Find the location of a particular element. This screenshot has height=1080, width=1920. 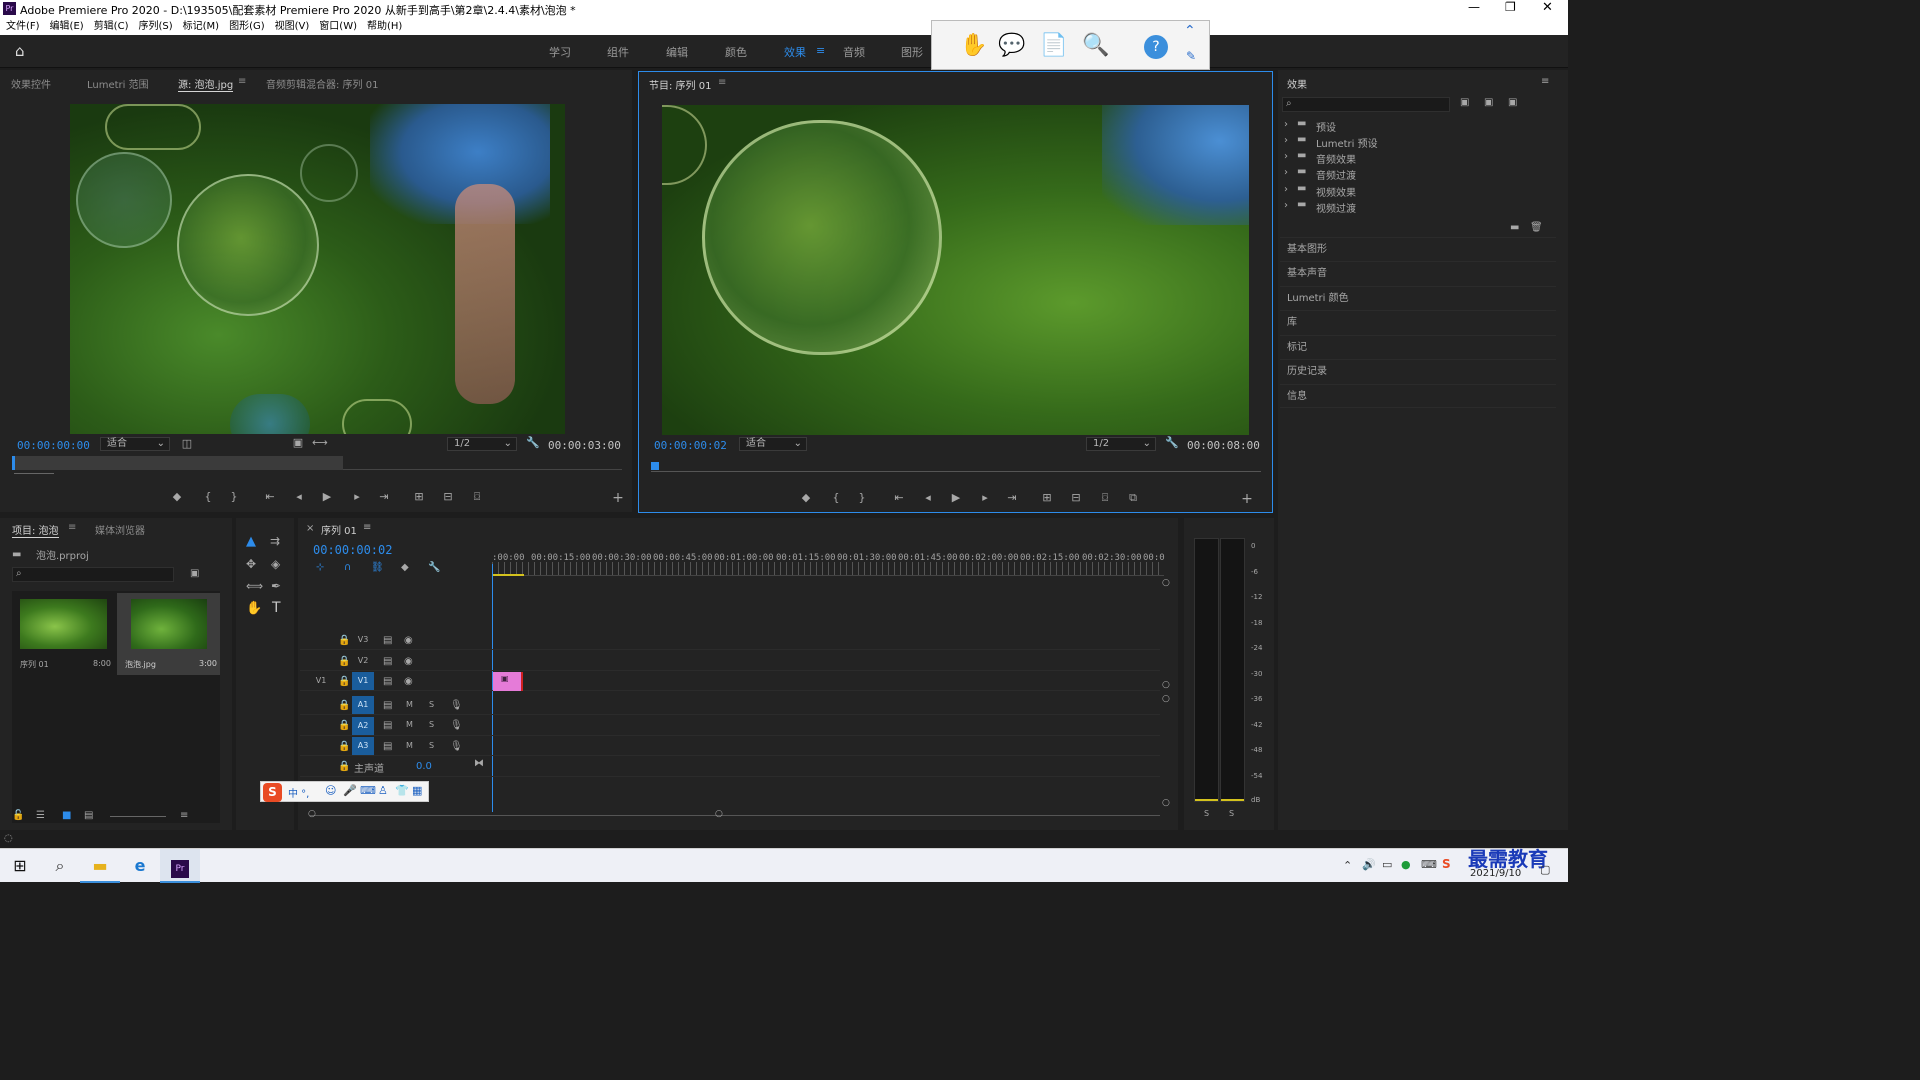

step-back-icon: ◂ is located at coordinates (299, 496).